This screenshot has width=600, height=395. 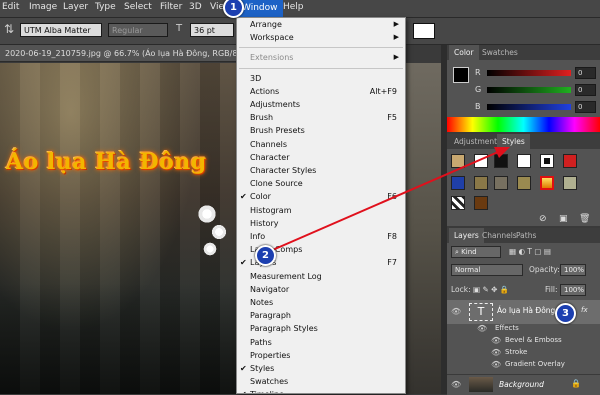 What do you see at coordinates (321, 276) in the screenshot?
I see `window-menu-item-measurement-log: Measurement Log` at bounding box center [321, 276].